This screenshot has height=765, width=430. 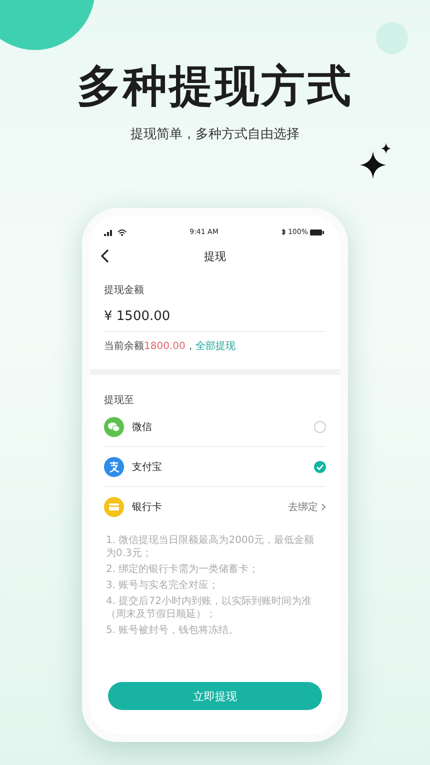 I want to click on card-icon, so click(x=114, y=506).